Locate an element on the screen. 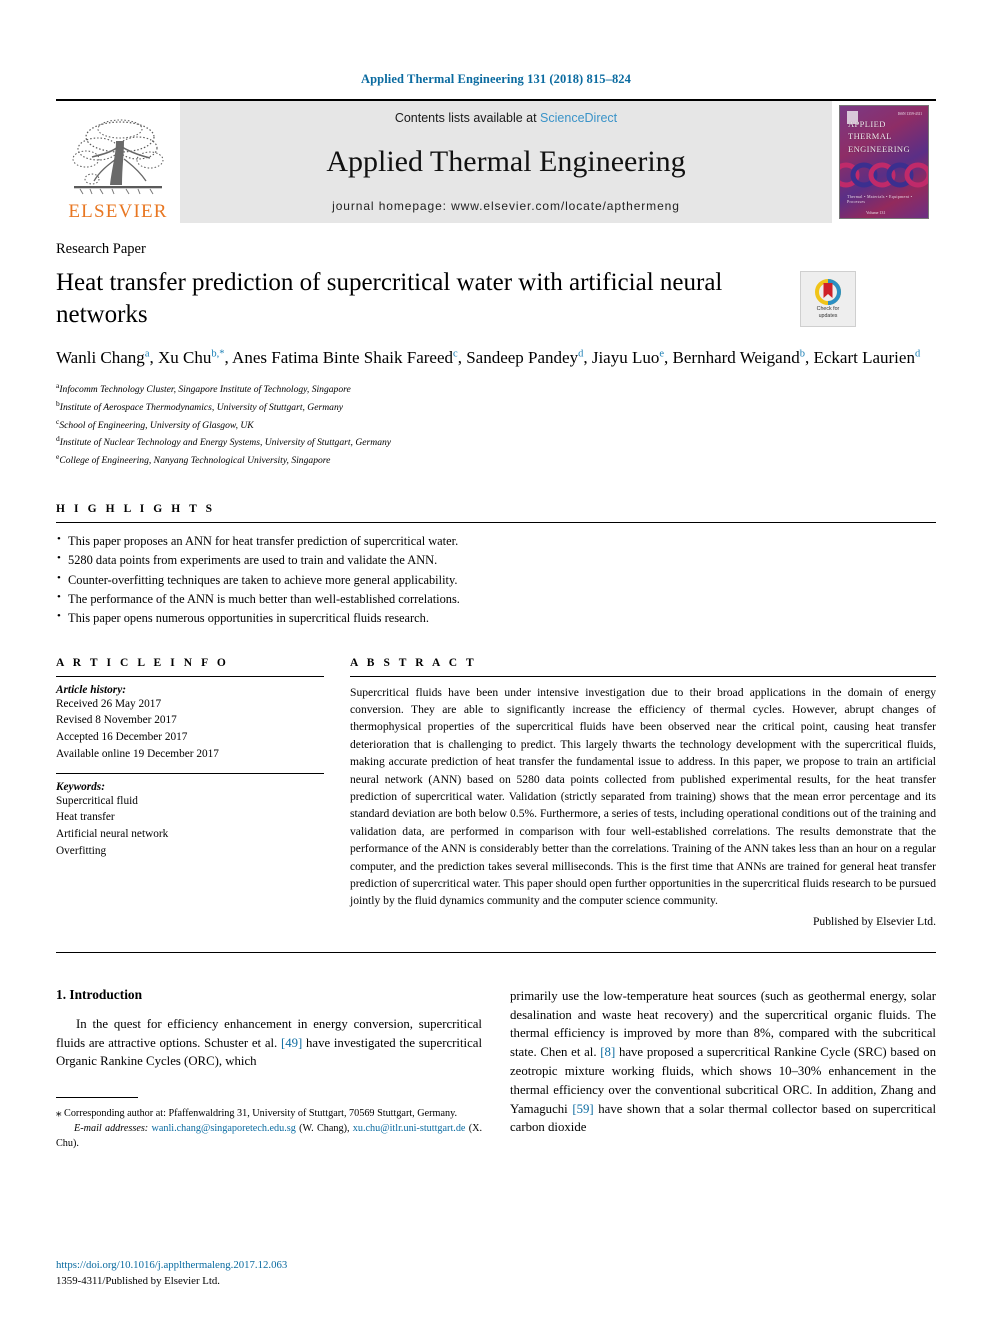  article-info-divider is located at coordinates (190, 676).